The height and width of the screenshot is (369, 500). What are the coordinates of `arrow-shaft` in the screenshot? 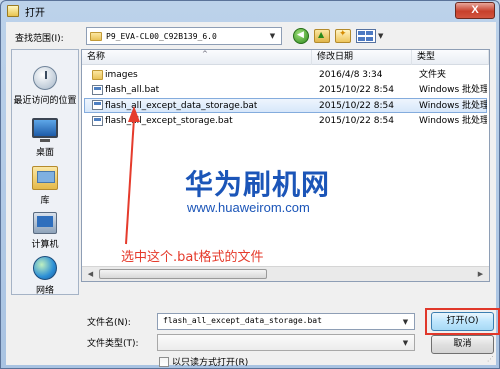 It's located at (130, 181).